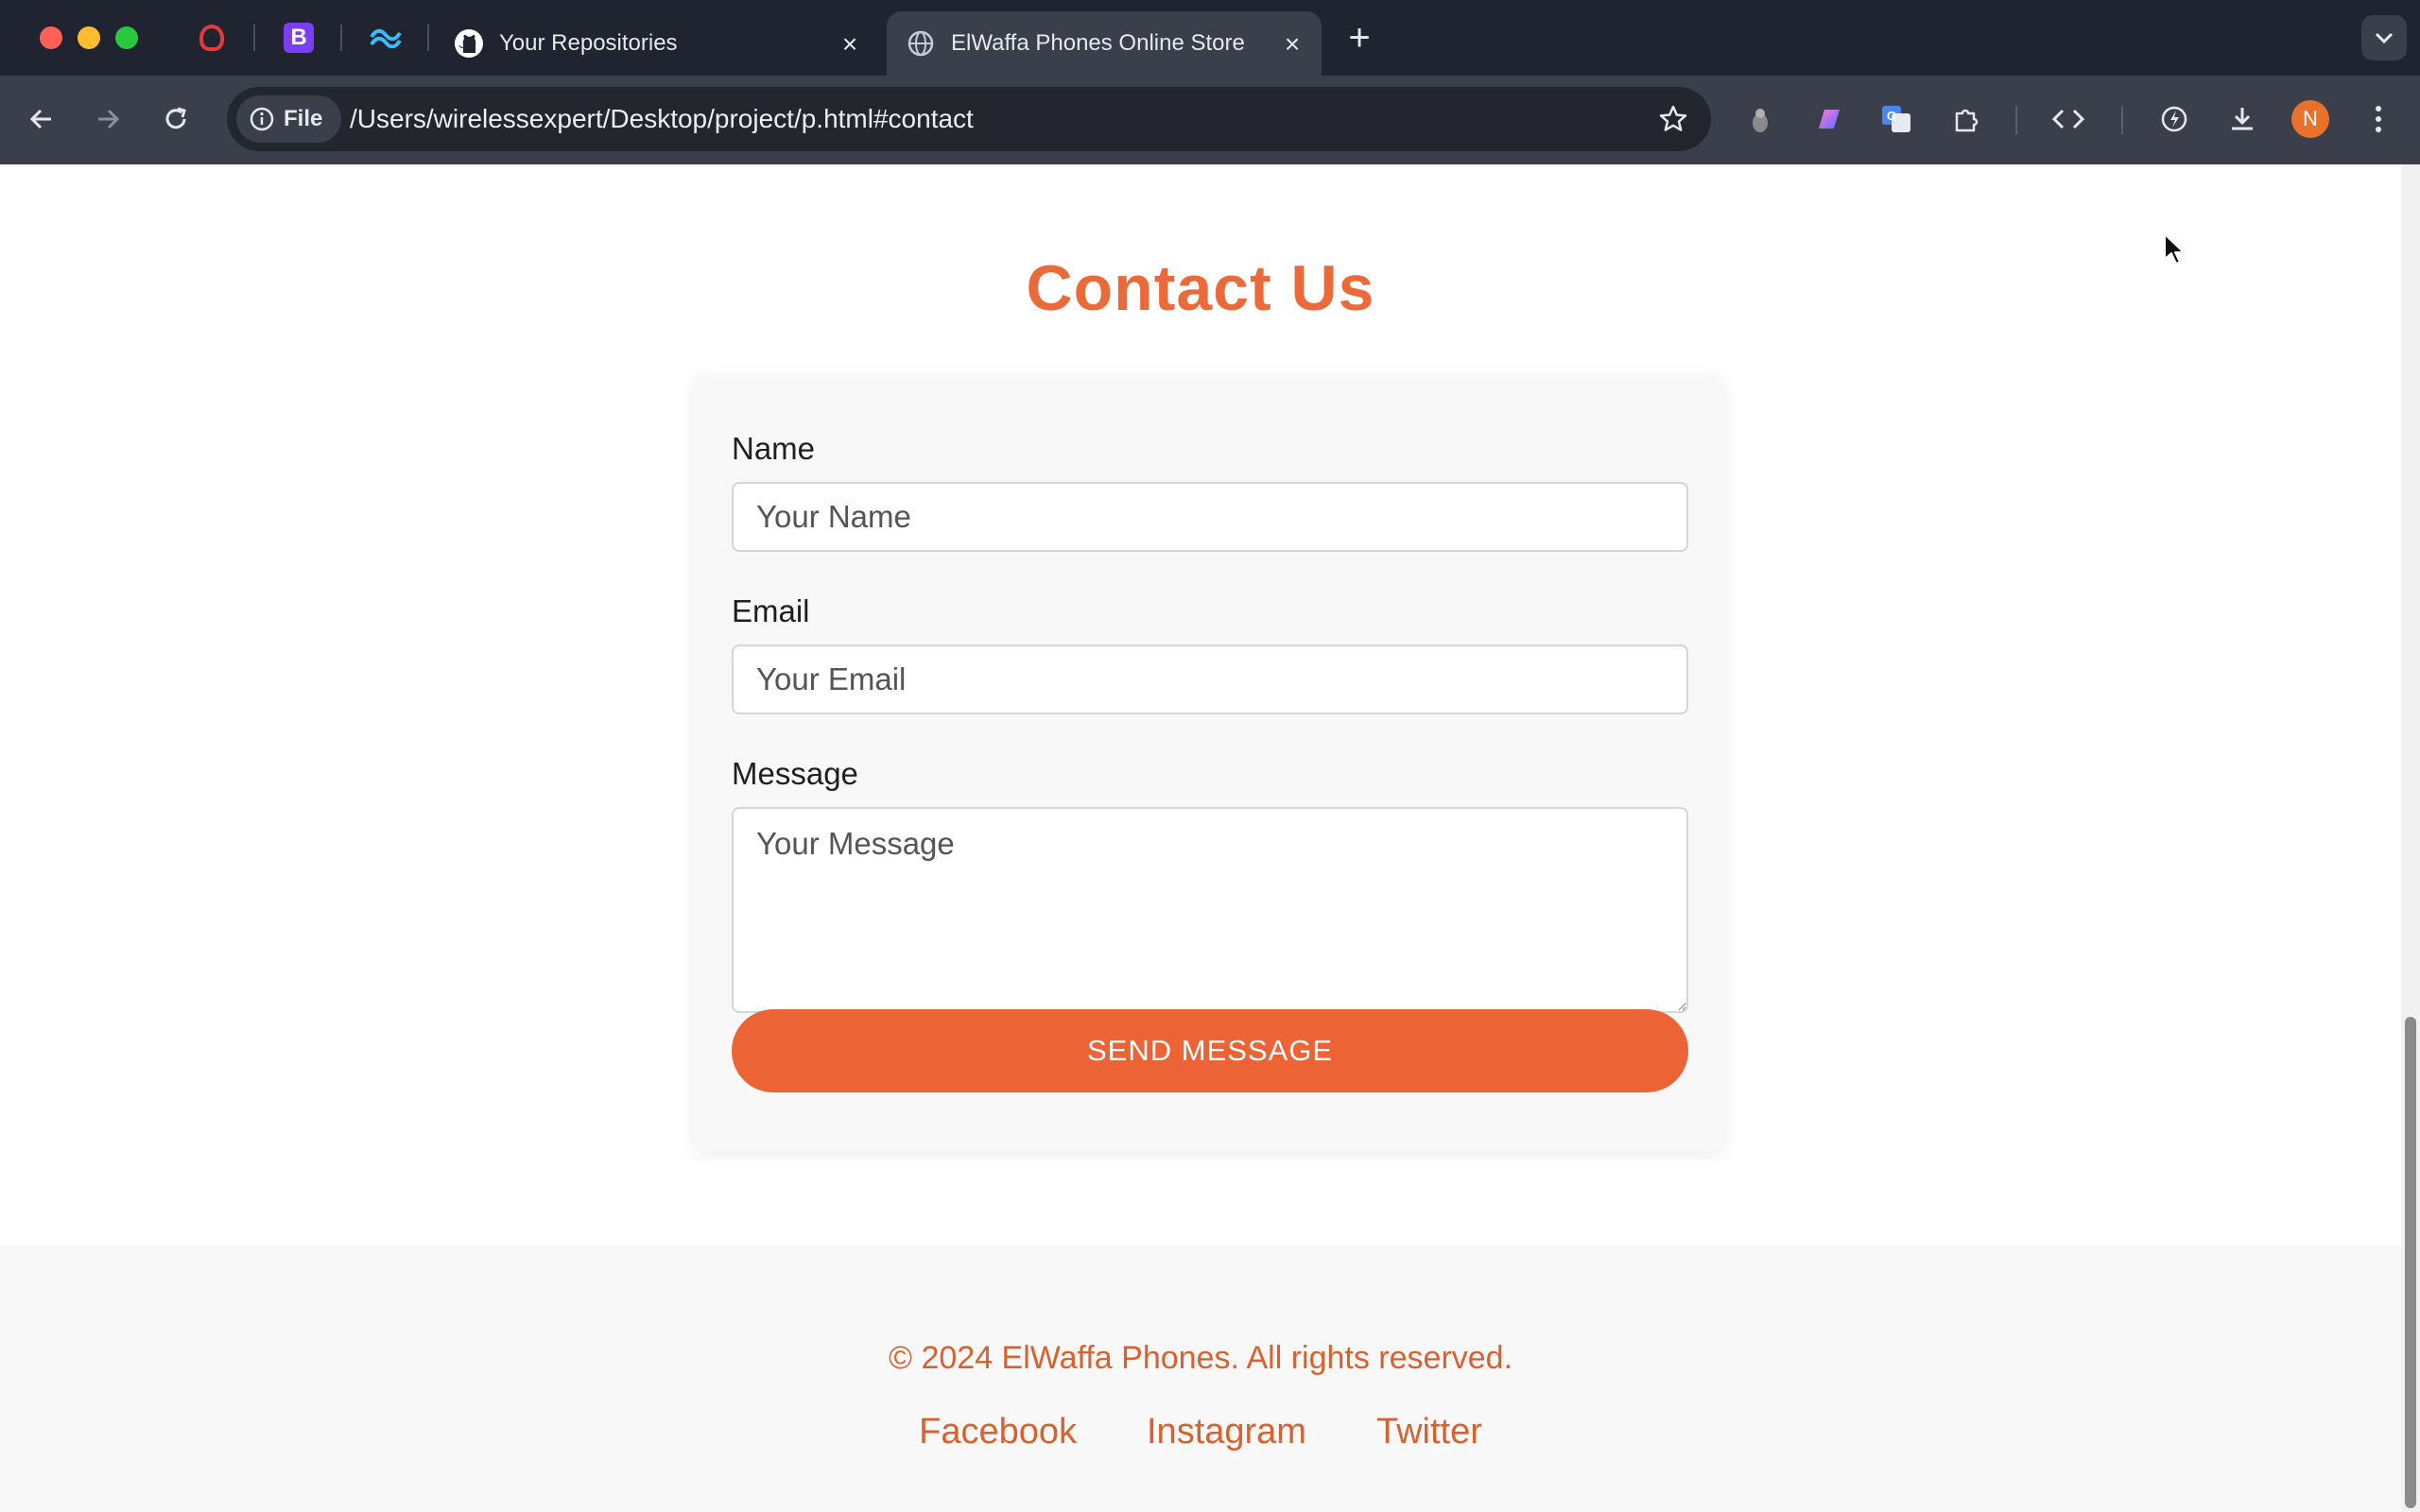 The image size is (2420, 1512). Describe the element at coordinates (1098, 43) in the screenshot. I see `tab-title: ElWaffa Phones Online Store` at that location.